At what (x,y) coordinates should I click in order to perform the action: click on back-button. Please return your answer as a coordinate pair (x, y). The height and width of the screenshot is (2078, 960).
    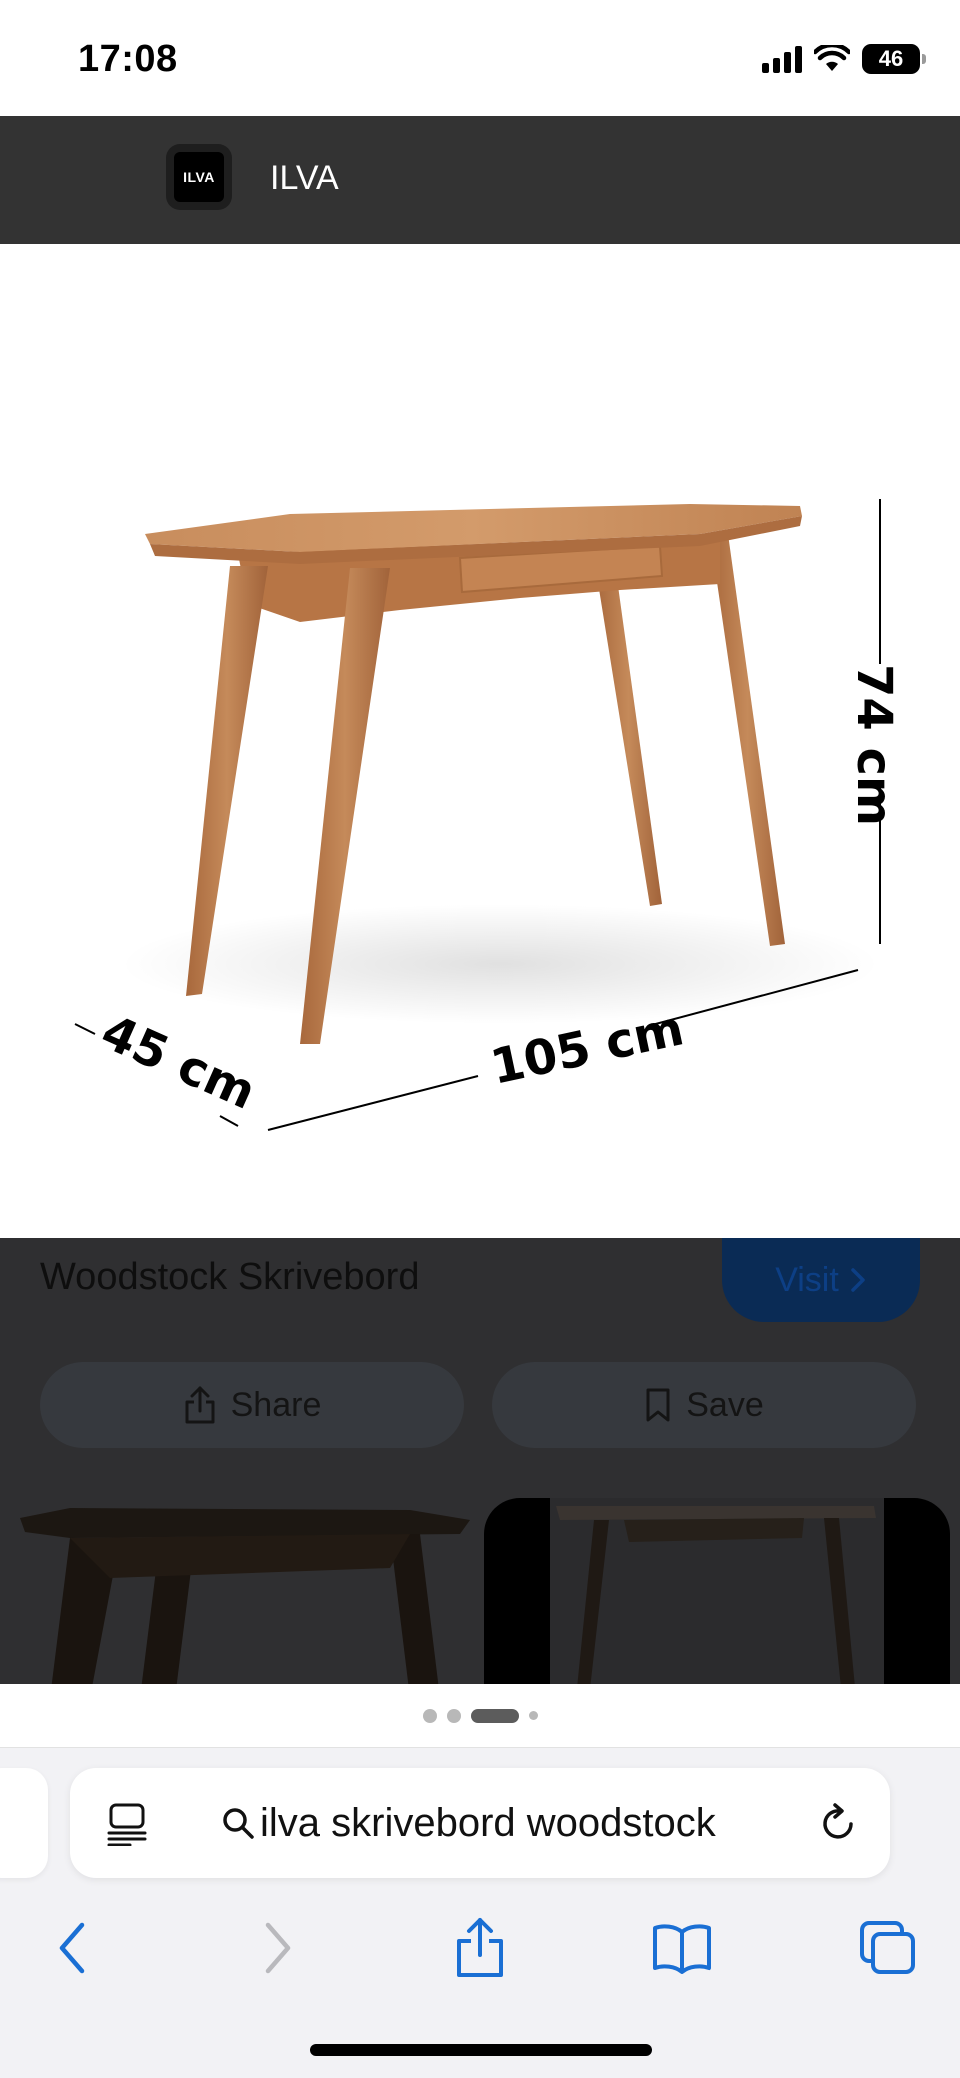
    Looking at the image, I should click on (72, 1948).